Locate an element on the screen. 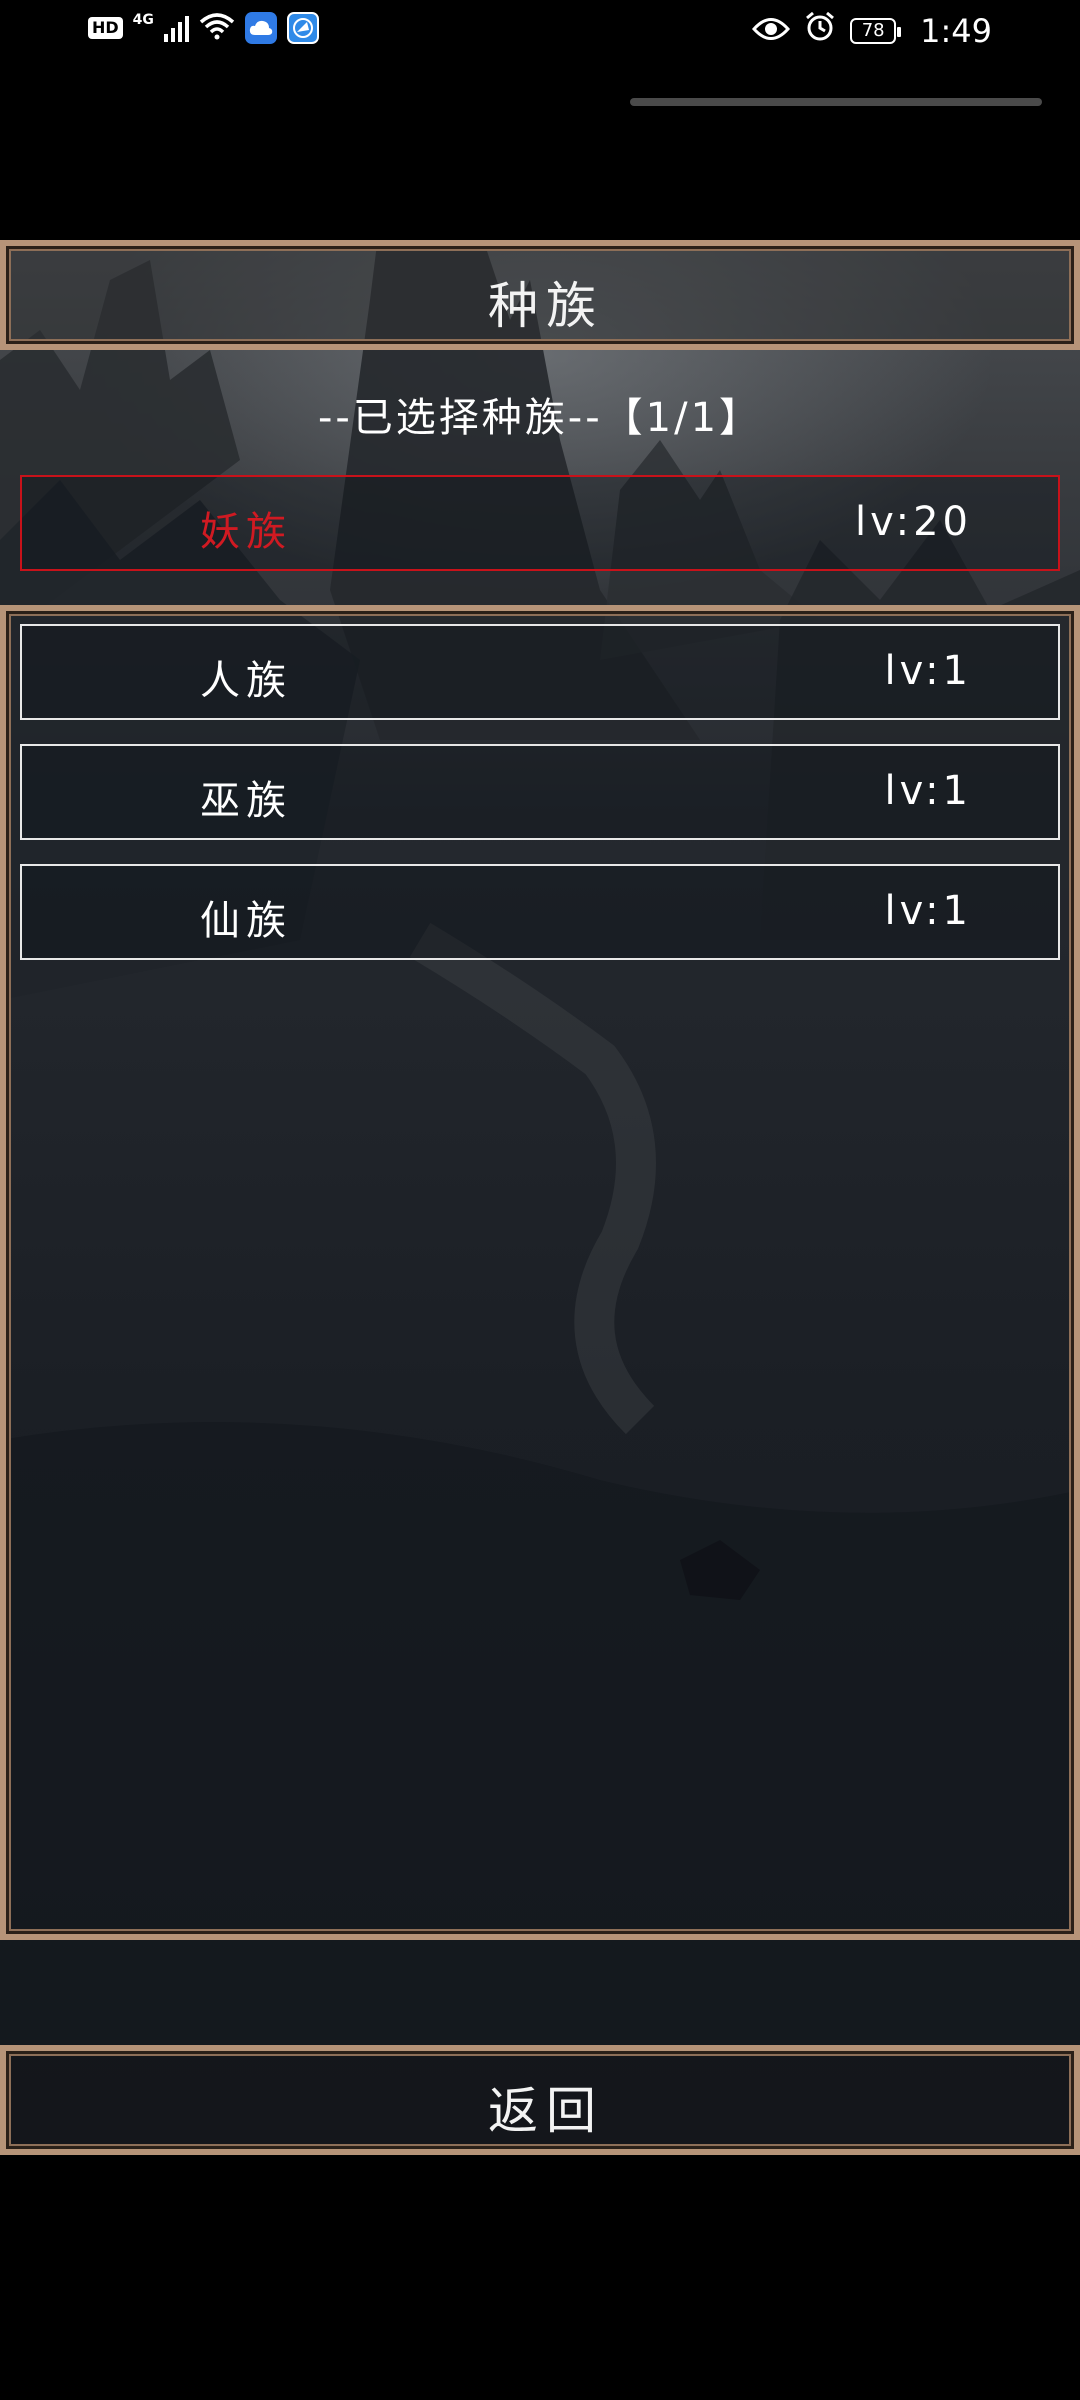 The height and width of the screenshot is (2400, 1080). status-right: 78 1:49 is located at coordinates (872, 30).